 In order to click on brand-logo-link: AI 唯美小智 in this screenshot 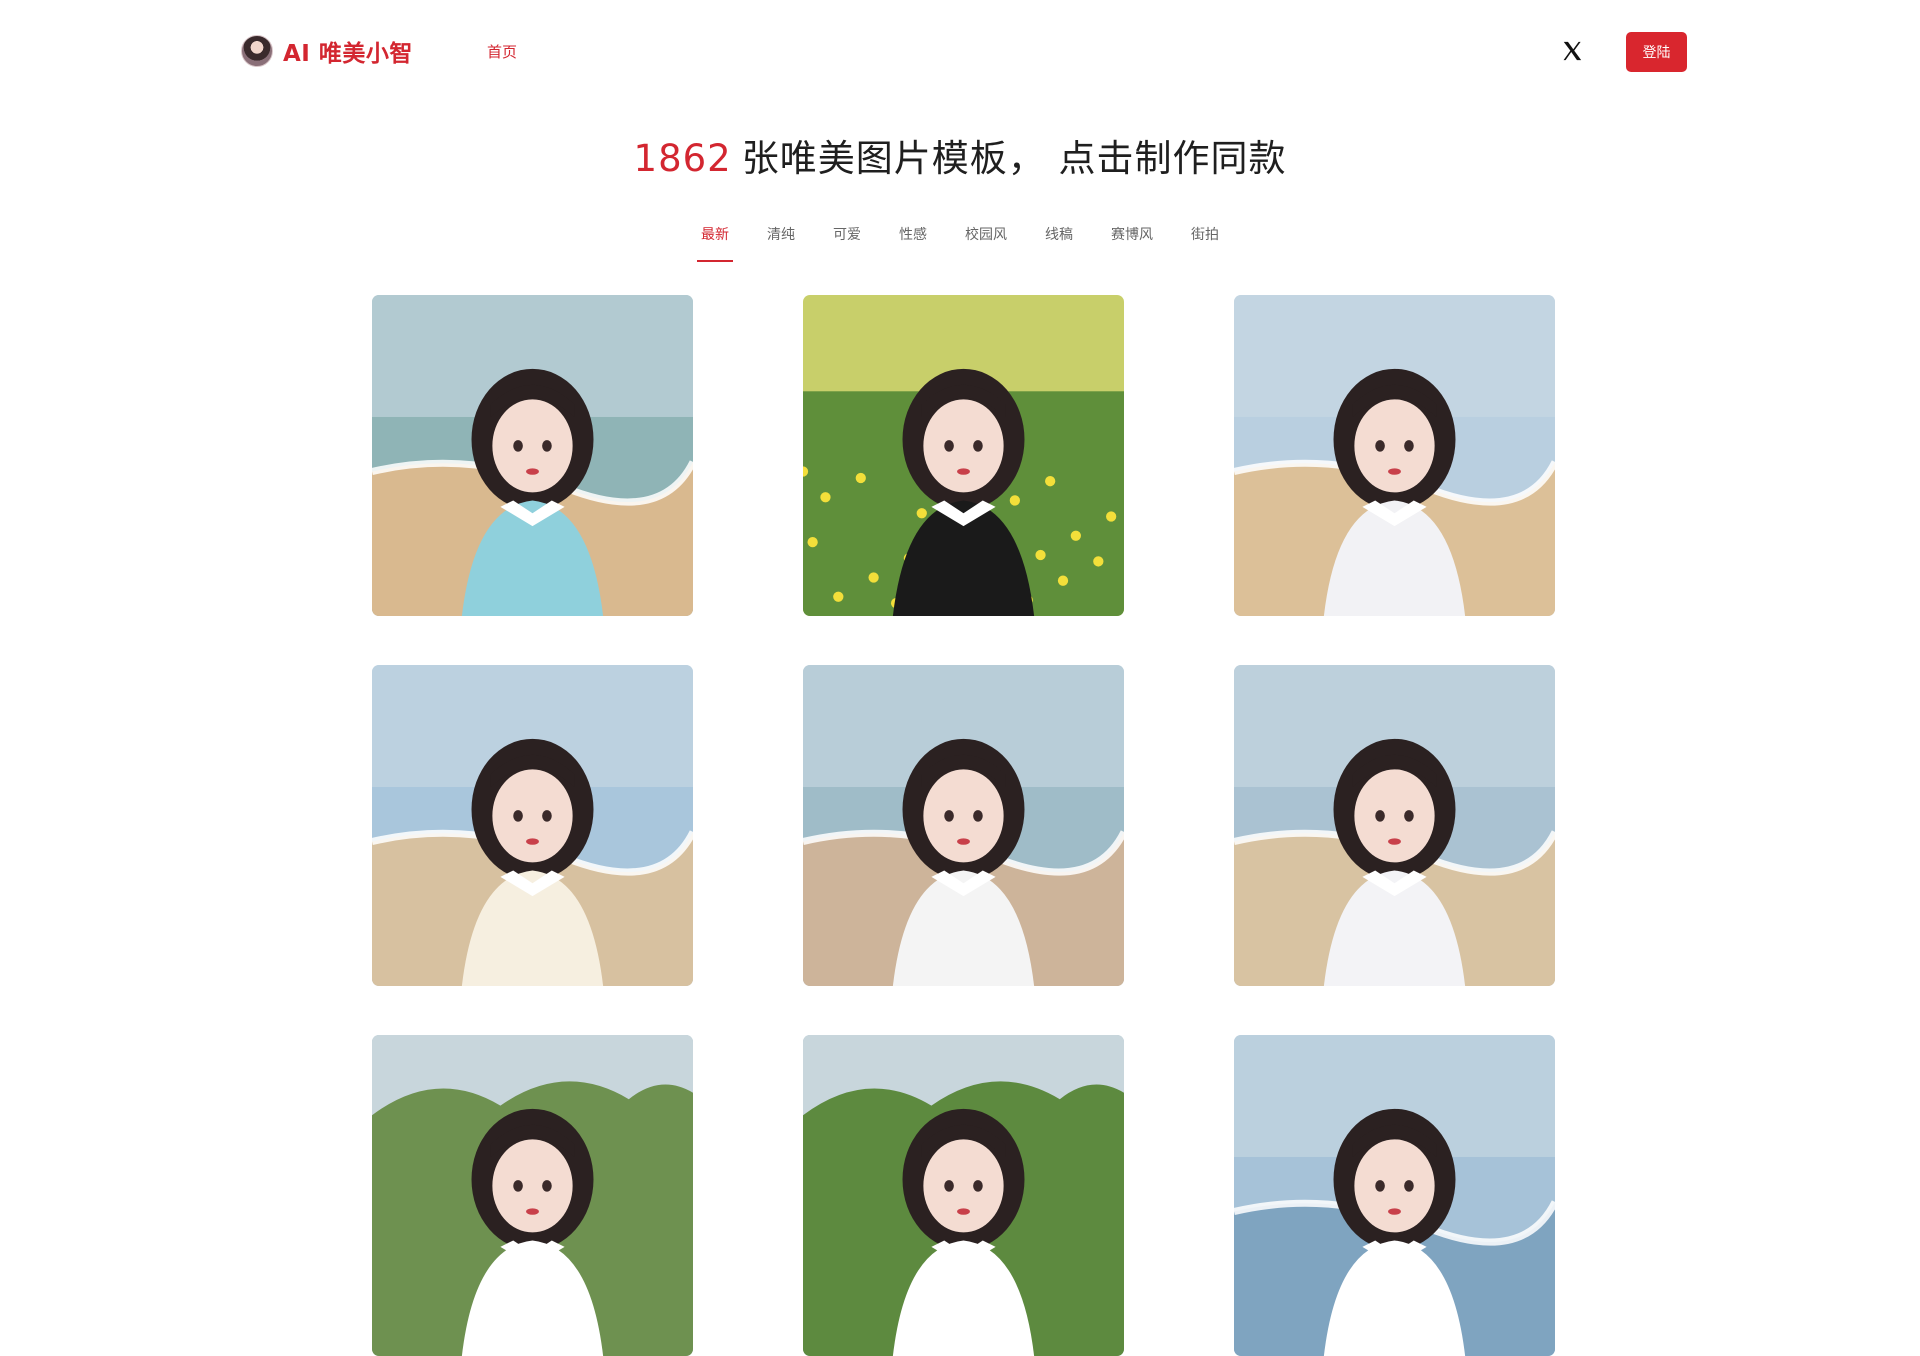, I will do `click(327, 51)`.